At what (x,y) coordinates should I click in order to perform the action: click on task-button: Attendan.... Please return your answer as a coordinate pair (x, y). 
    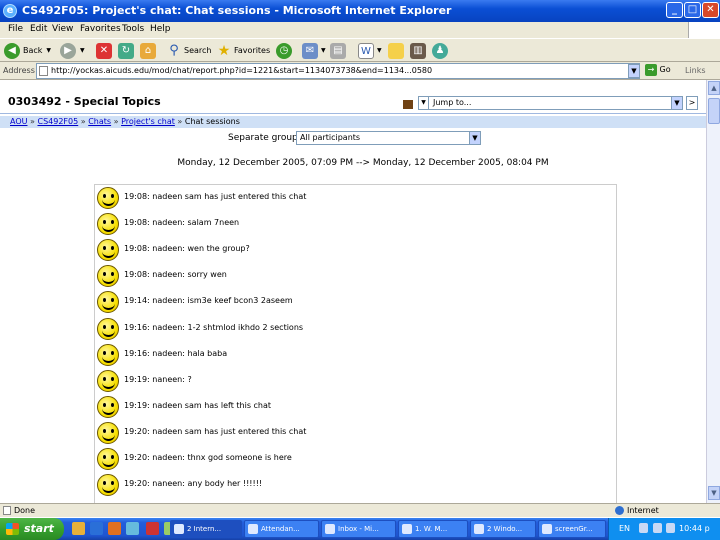
    Looking at the image, I should click on (281, 529).